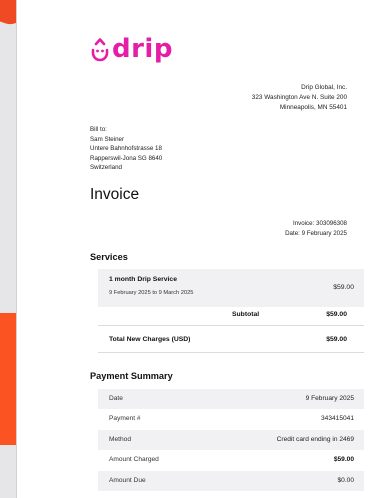  What do you see at coordinates (336, 339) in the screenshot?
I see `total-amount: $59.00` at bounding box center [336, 339].